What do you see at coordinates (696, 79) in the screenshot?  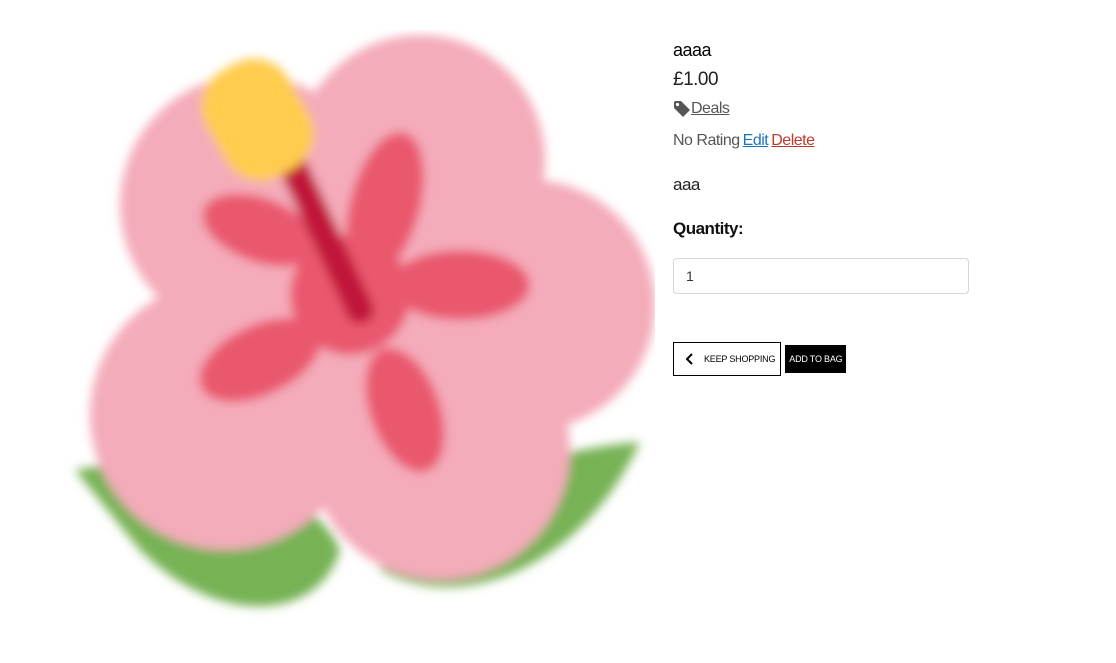 I see `product-price: £1.00` at bounding box center [696, 79].